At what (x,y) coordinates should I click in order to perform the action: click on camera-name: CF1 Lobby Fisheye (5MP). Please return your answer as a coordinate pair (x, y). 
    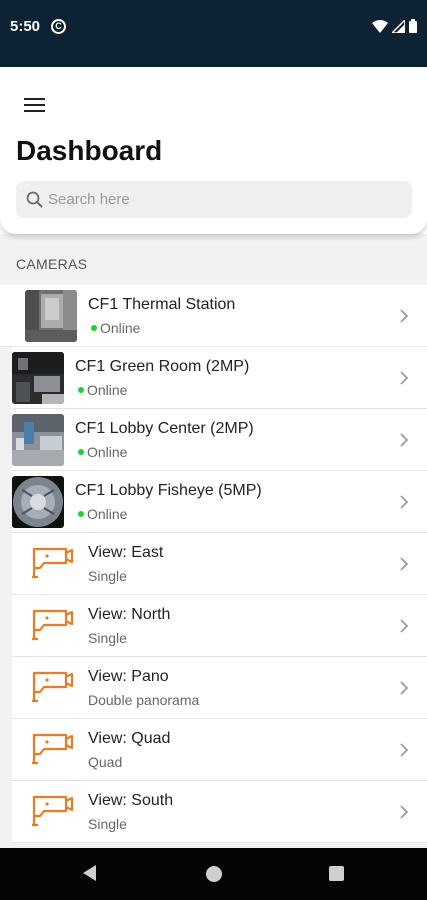
    Looking at the image, I should click on (168, 490).